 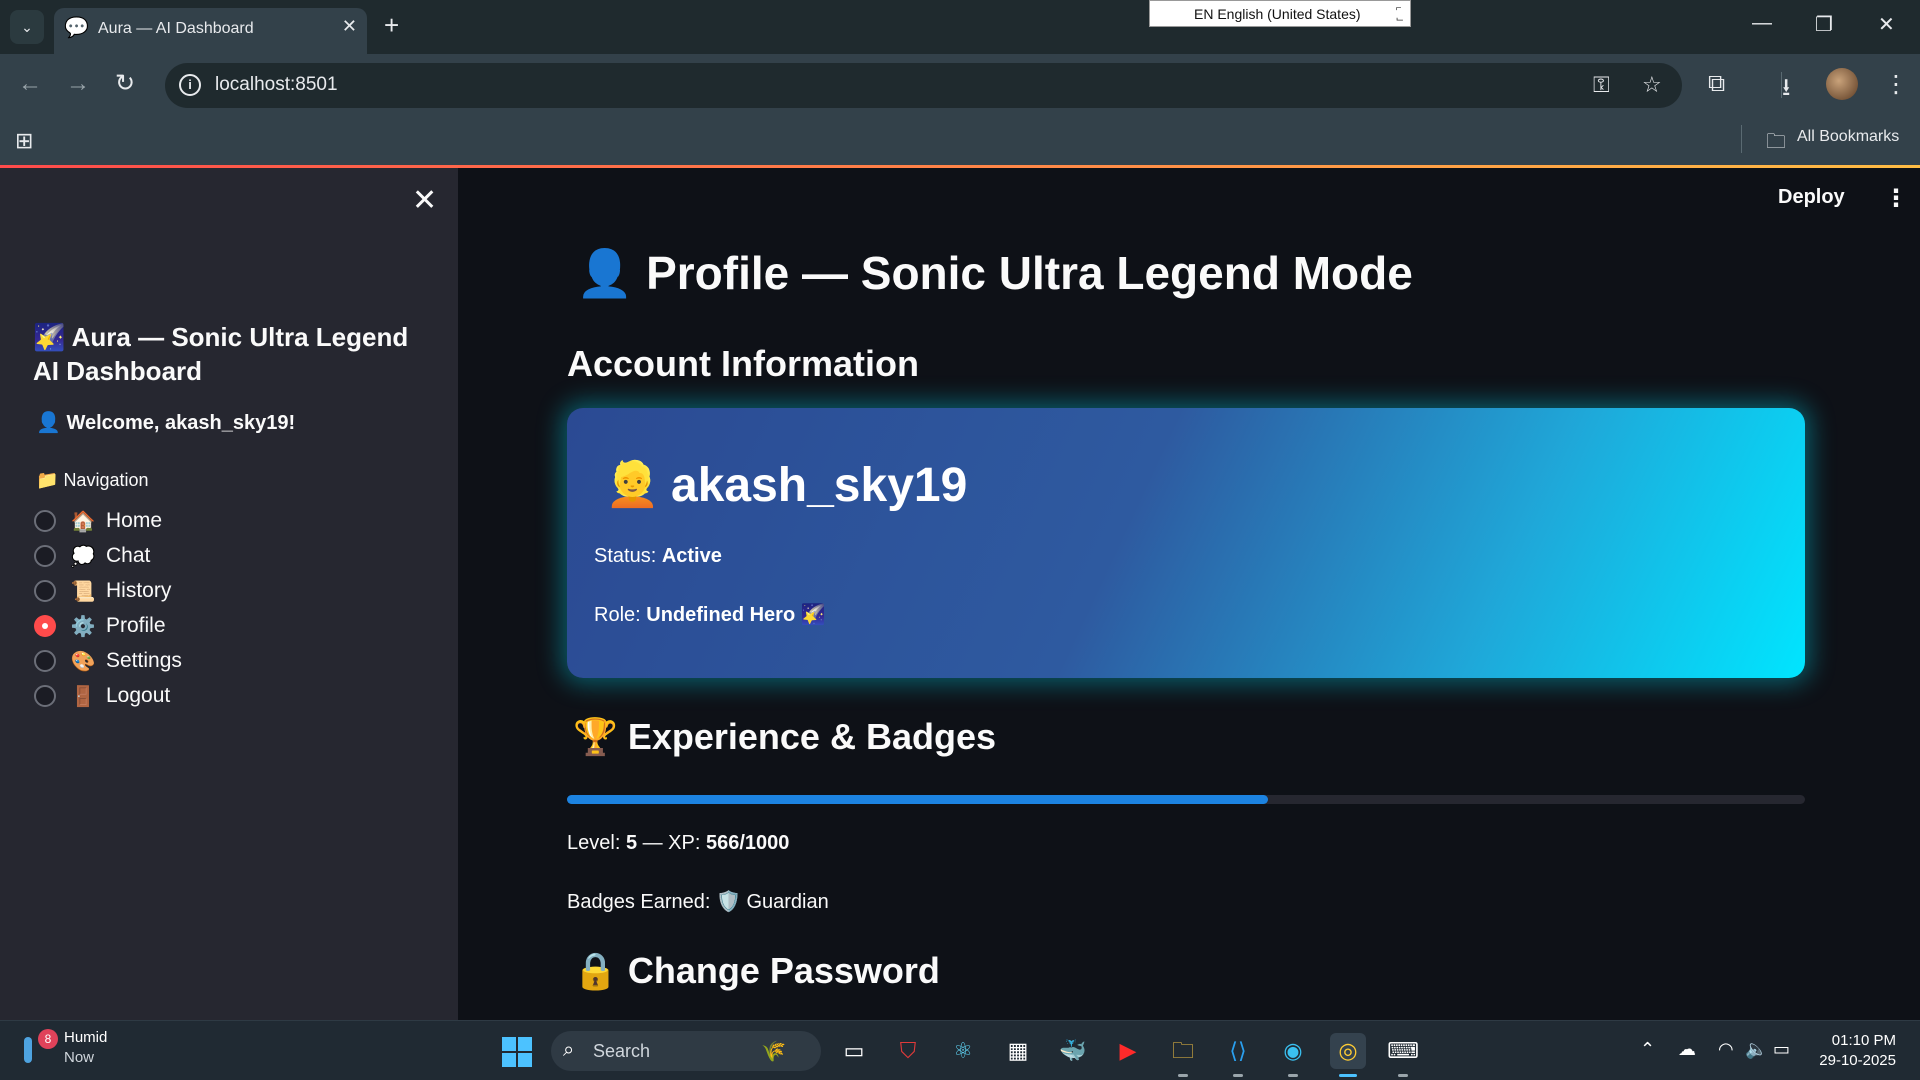 What do you see at coordinates (76, 28) in the screenshot?
I see `chat-bubble-icon: 💬` at bounding box center [76, 28].